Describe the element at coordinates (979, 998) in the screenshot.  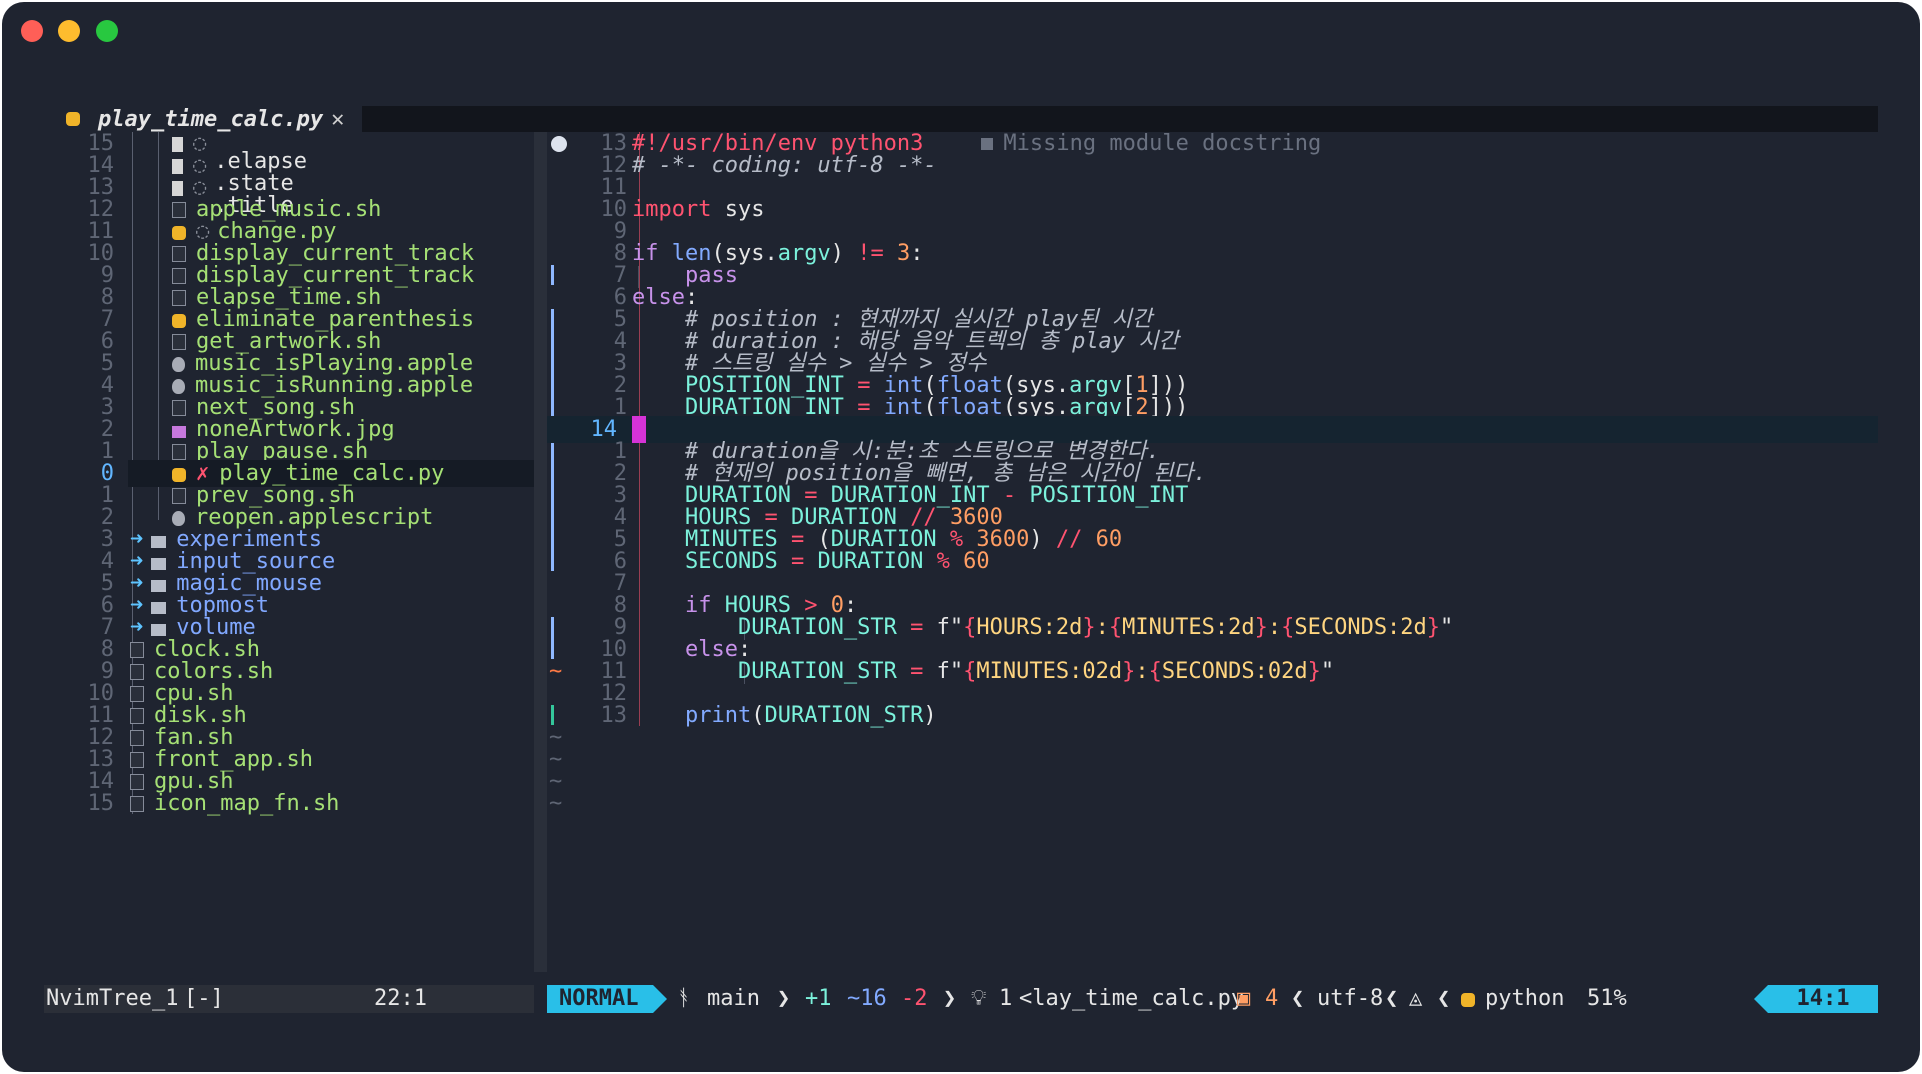
I see `lightbulb-icon: 💡︎` at that location.